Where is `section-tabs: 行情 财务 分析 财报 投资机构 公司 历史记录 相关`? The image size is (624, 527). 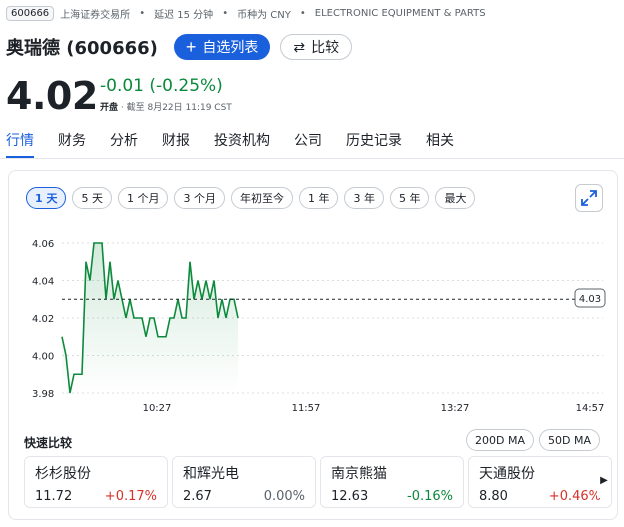
section-tabs: 行情 财务 分析 财报 投资机构 公司 历史记录 相关 is located at coordinates (242, 144).